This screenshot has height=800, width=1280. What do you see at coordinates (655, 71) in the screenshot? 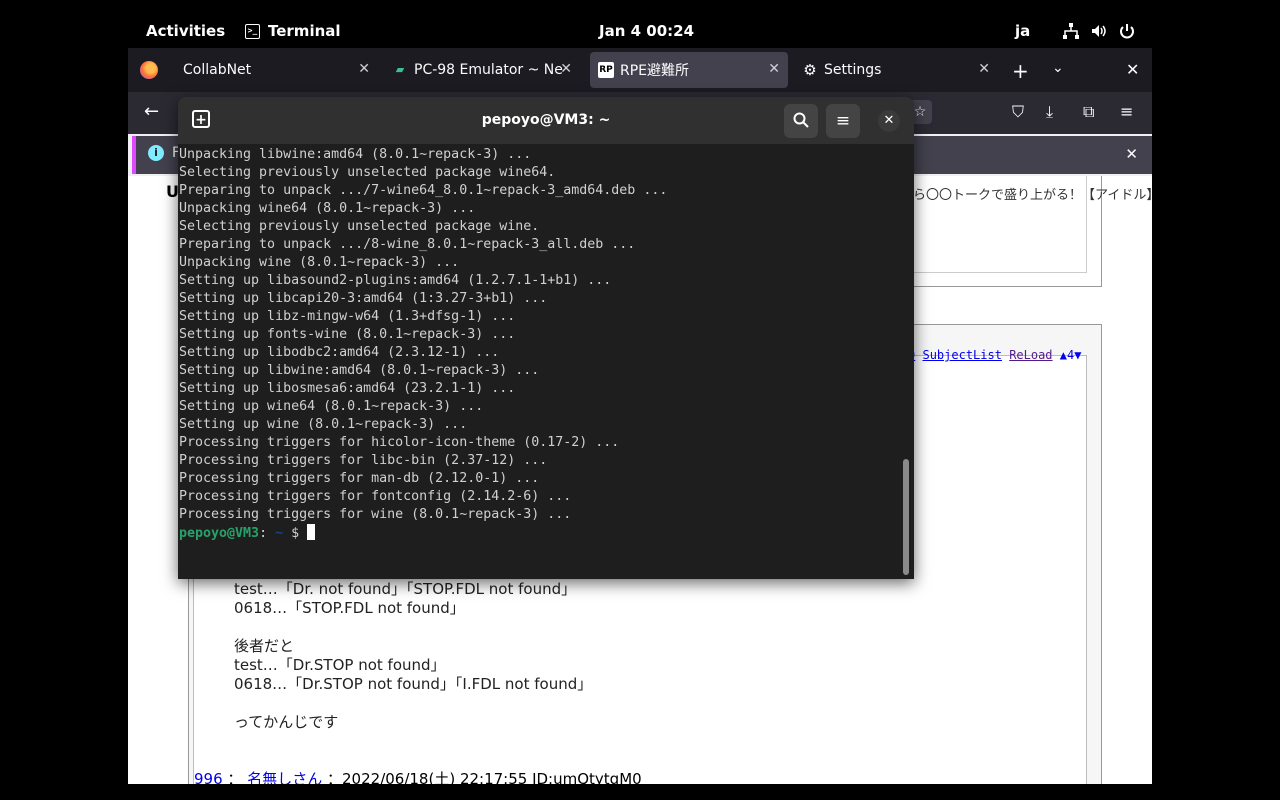
I see `tab-label: RPE避難所` at bounding box center [655, 71].